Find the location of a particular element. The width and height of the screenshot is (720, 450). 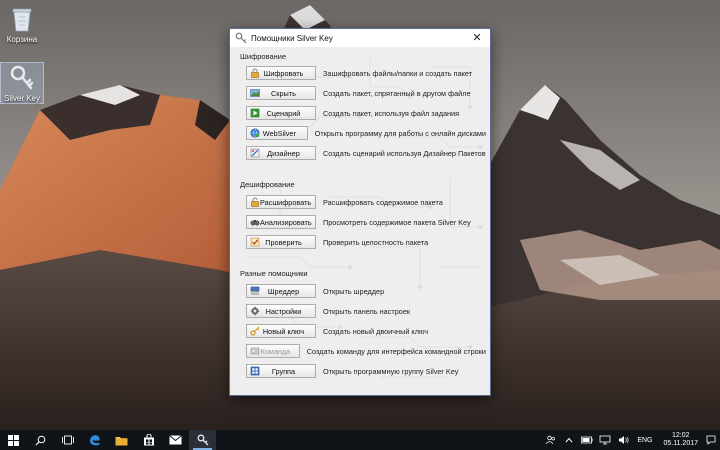

new-key-description: Создать новый двоичный ключ is located at coordinates (376, 331).